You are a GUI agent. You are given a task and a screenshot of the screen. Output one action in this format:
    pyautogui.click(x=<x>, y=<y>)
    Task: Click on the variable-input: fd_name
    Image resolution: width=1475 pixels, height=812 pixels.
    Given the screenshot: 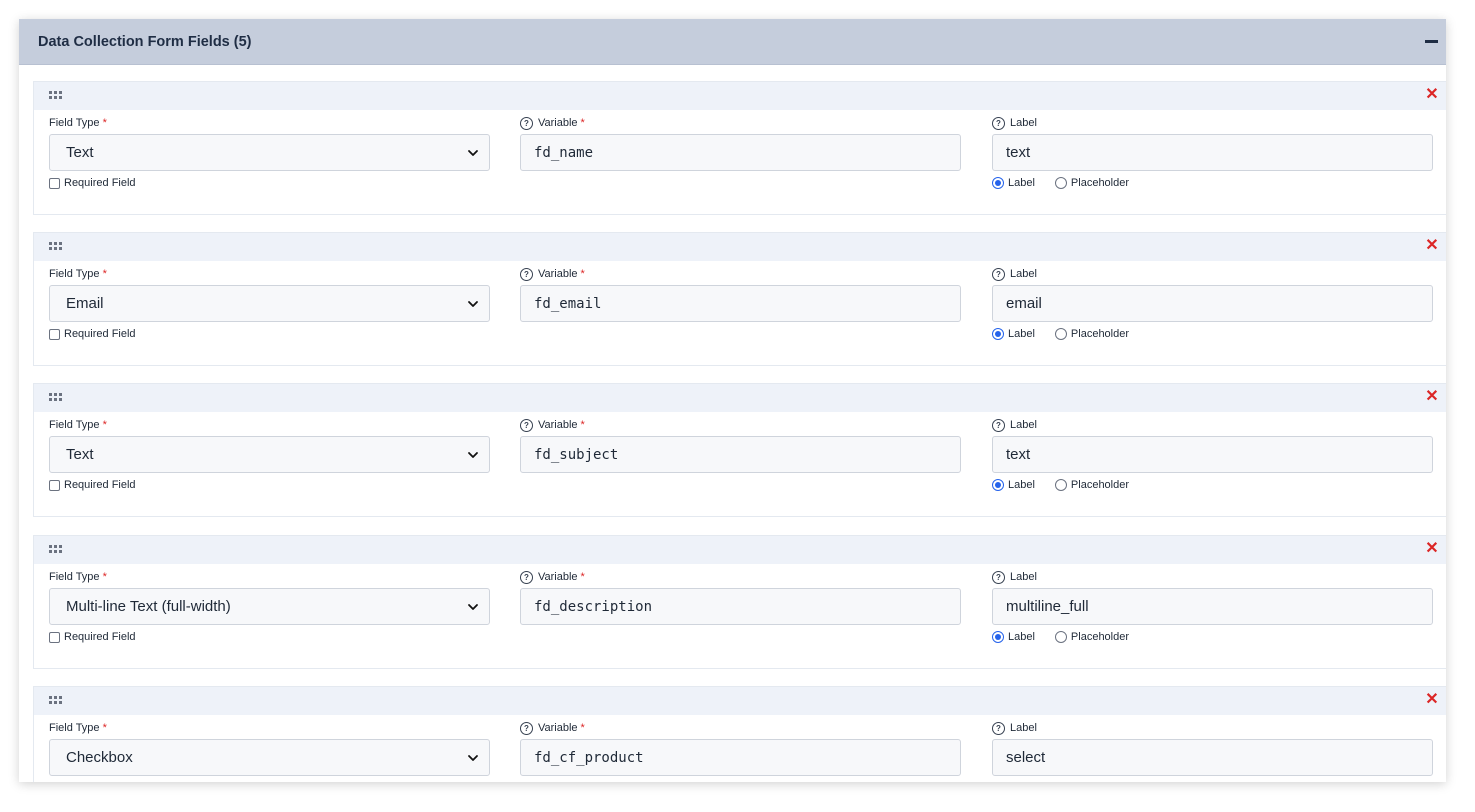 What is the action you would take?
    pyautogui.click(x=740, y=152)
    